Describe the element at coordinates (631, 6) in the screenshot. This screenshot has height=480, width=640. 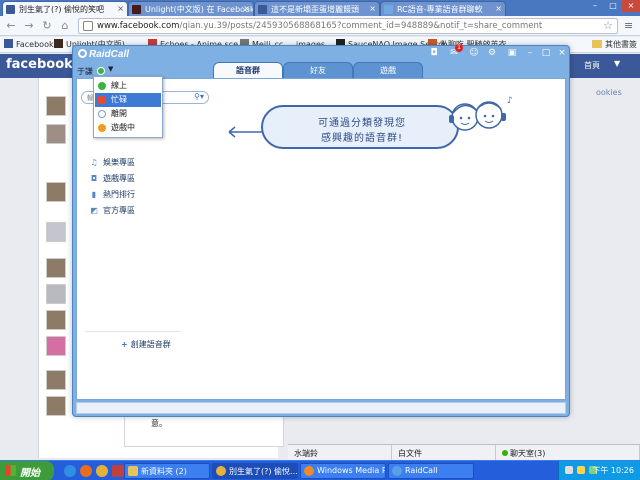
I see `close-window-icon: ×` at that location.